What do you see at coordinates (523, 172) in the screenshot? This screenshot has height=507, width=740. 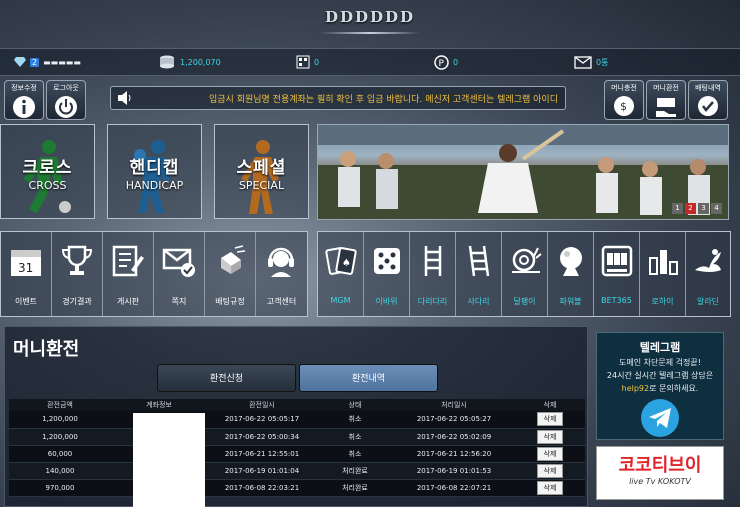 I see `promo-banner: 1 2 3 4` at bounding box center [523, 172].